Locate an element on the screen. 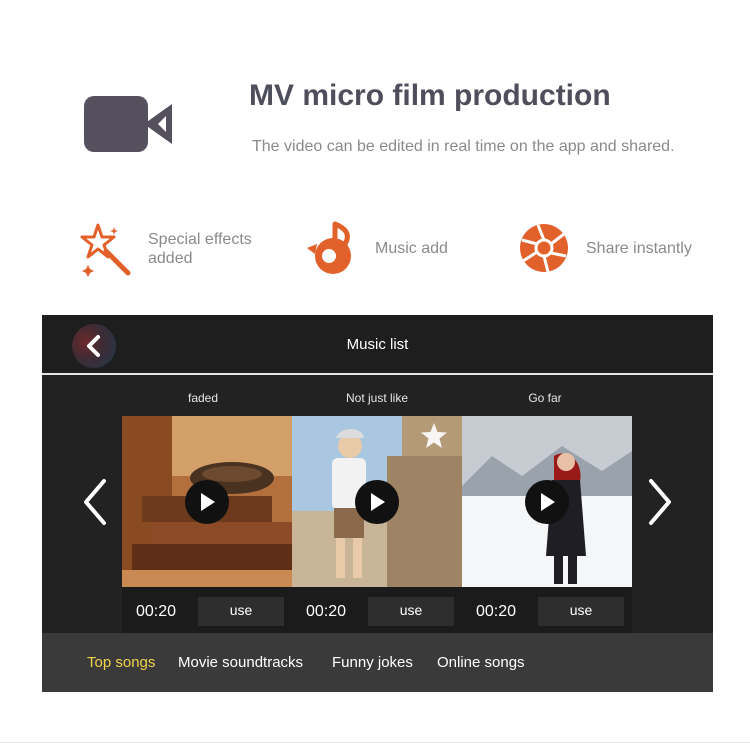 The image size is (750, 750). tab-funny-jokes: Funny jokes is located at coordinates (372, 662).